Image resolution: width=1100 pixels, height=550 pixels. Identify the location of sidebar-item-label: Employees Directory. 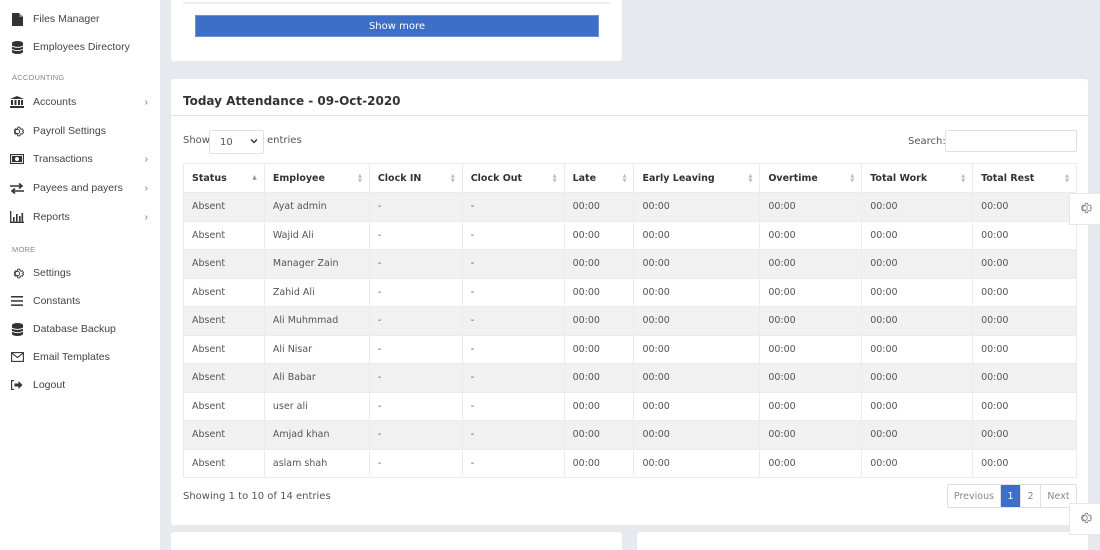
(81, 47).